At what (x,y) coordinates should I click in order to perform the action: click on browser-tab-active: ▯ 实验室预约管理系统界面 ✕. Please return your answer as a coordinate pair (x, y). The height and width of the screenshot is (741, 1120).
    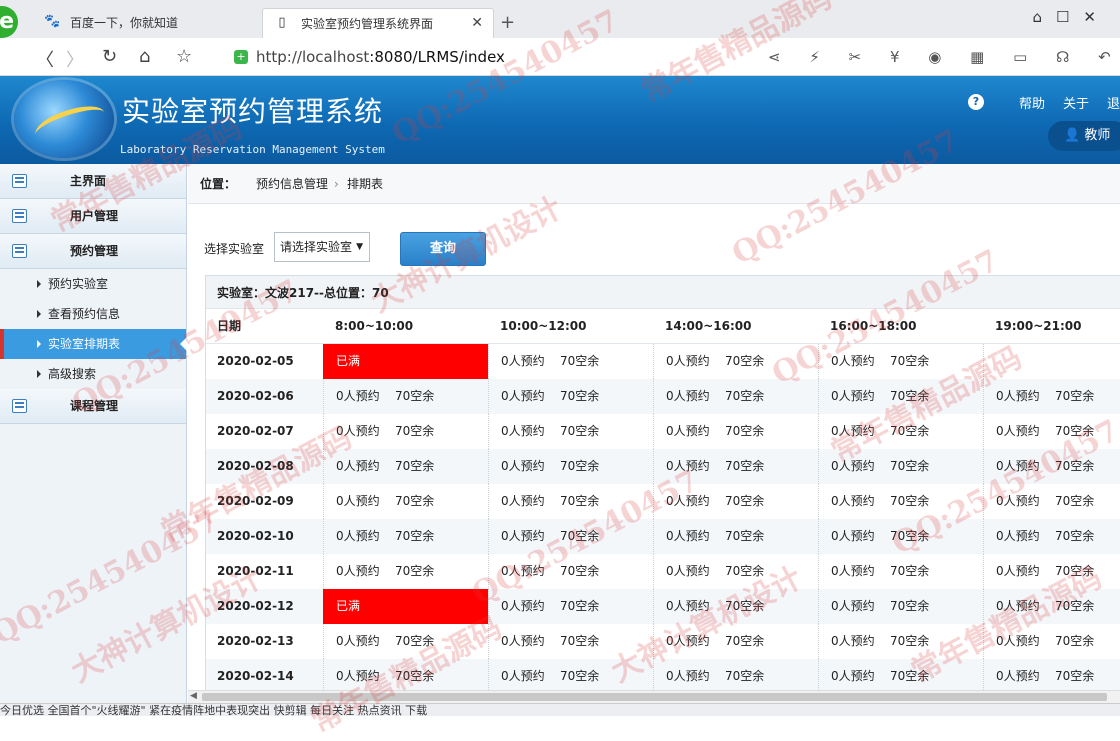
    Looking at the image, I should click on (378, 23).